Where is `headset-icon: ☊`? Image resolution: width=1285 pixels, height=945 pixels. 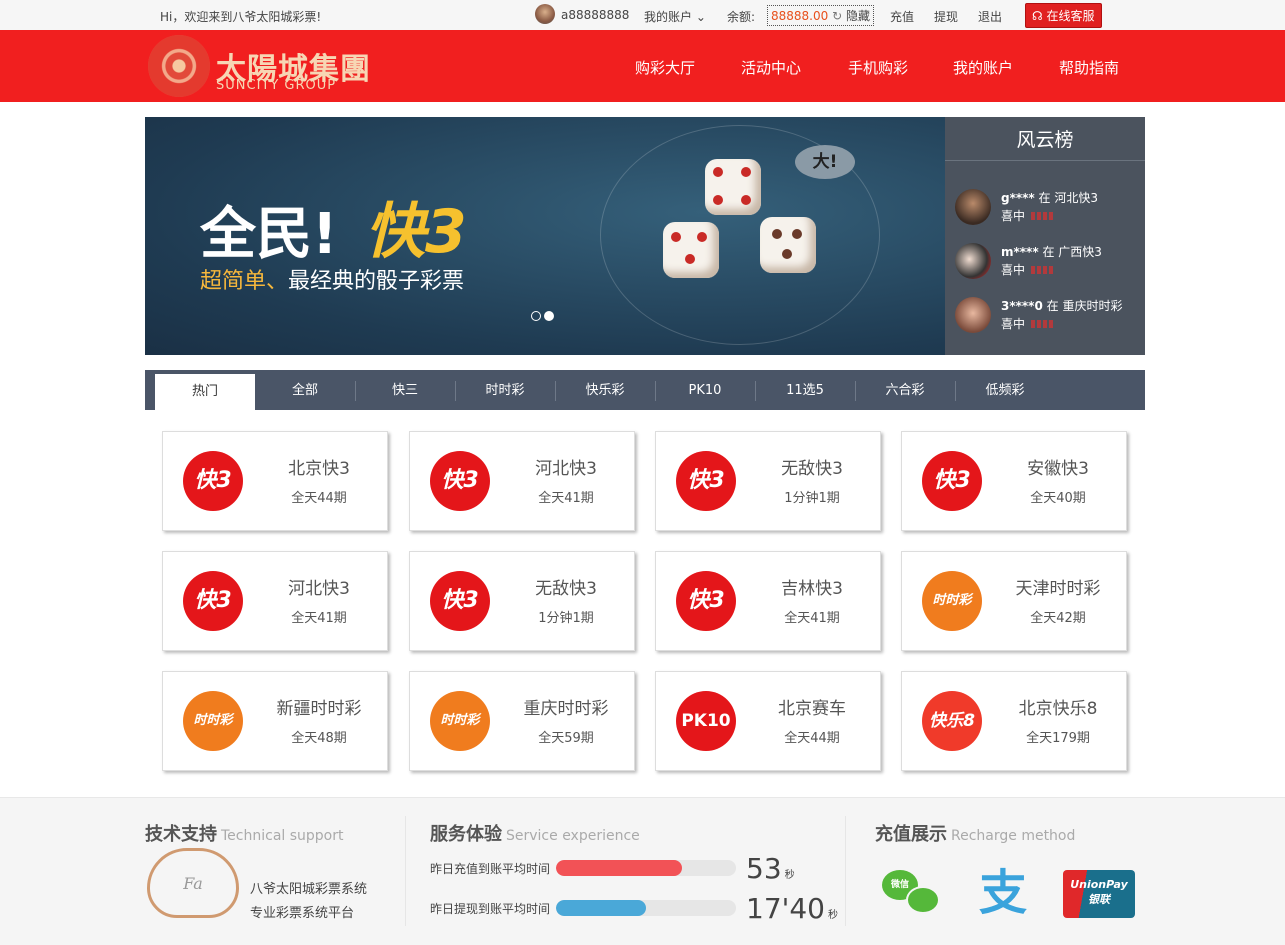 headset-icon: ☊ is located at coordinates (1037, 16).